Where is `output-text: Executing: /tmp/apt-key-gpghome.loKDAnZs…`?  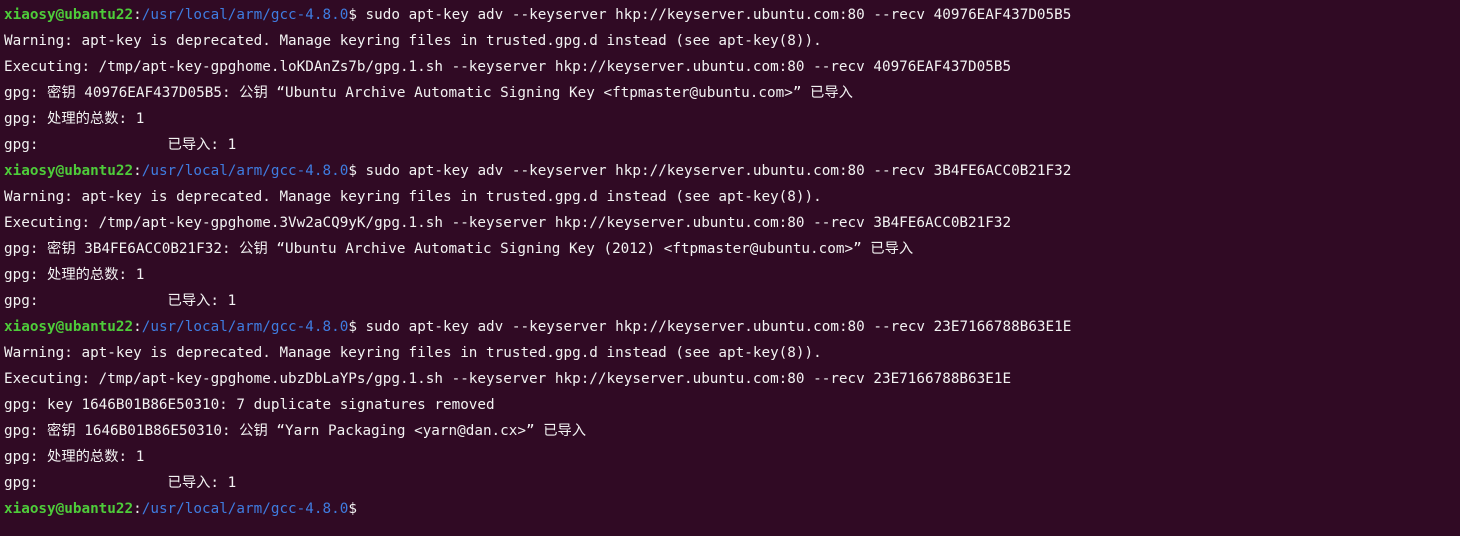 output-text: Executing: /tmp/apt-key-gpghome.loKDAnZs… is located at coordinates (508, 67).